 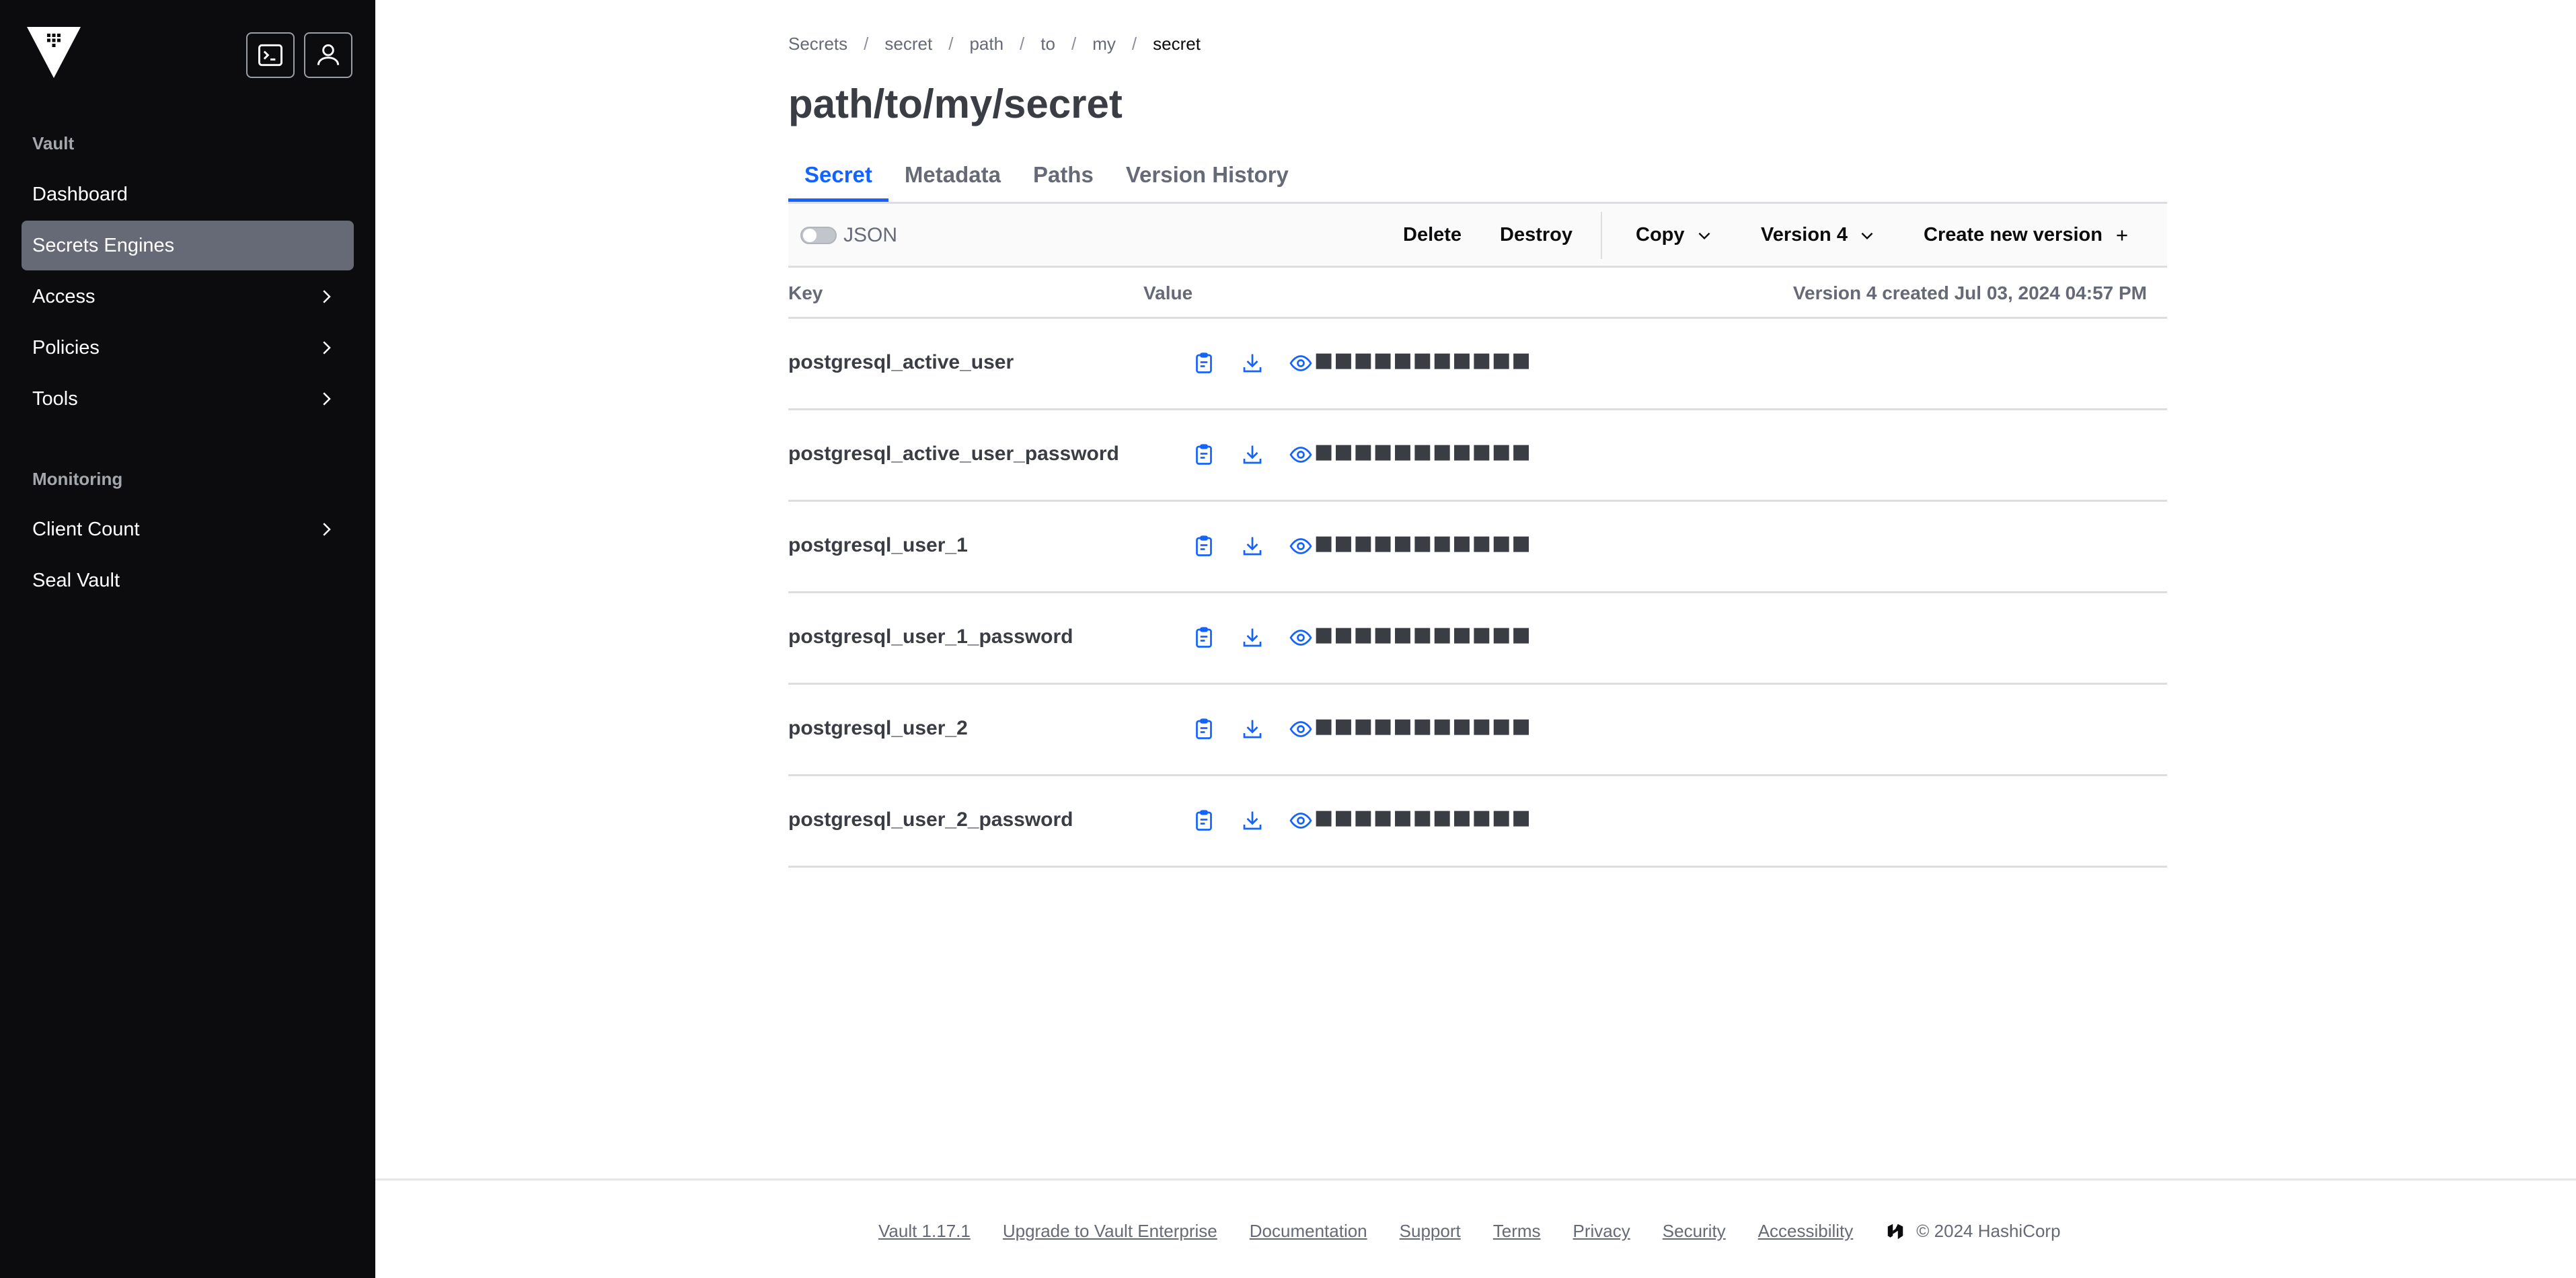 I want to click on sidebar-item-access: Access, so click(x=188, y=297).